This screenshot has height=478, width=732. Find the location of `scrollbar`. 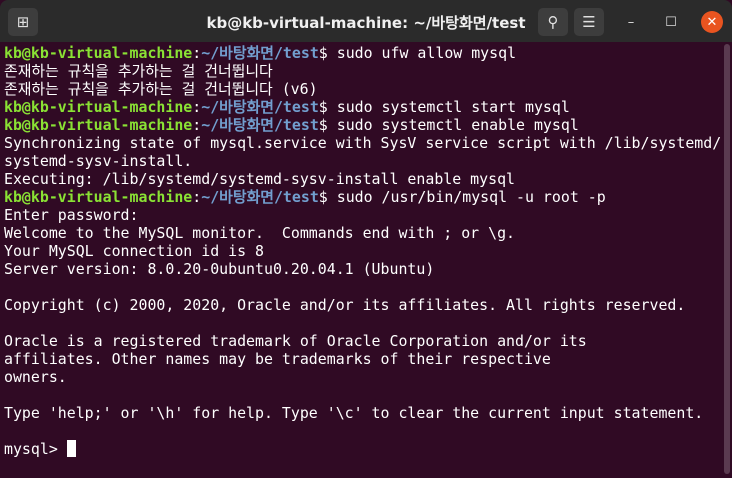

scrollbar is located at coordinates (727, 259).